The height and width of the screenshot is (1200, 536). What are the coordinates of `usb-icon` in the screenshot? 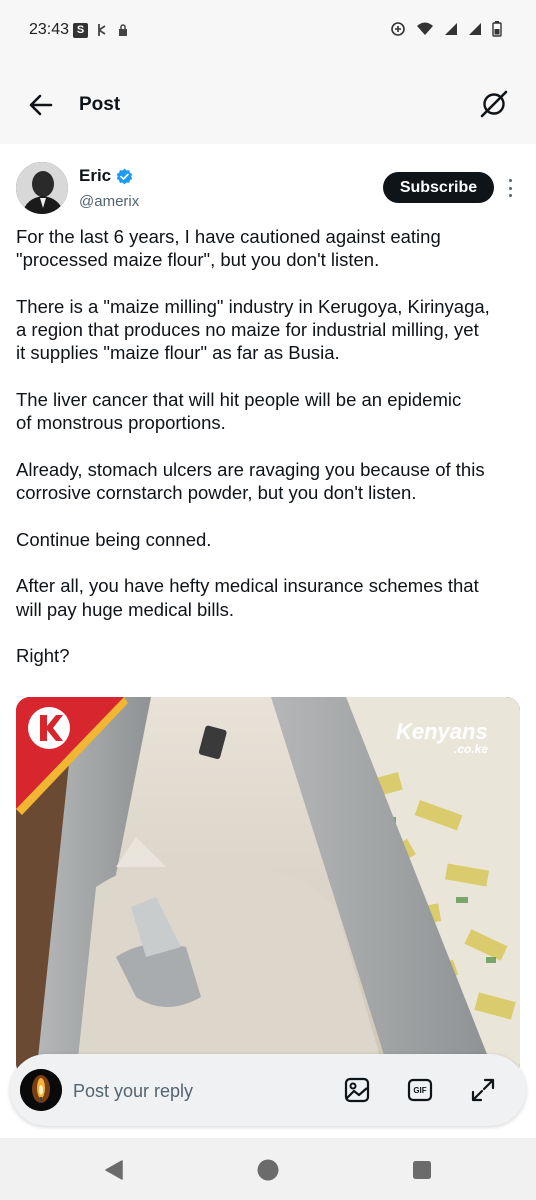 It's located at (102, 30).